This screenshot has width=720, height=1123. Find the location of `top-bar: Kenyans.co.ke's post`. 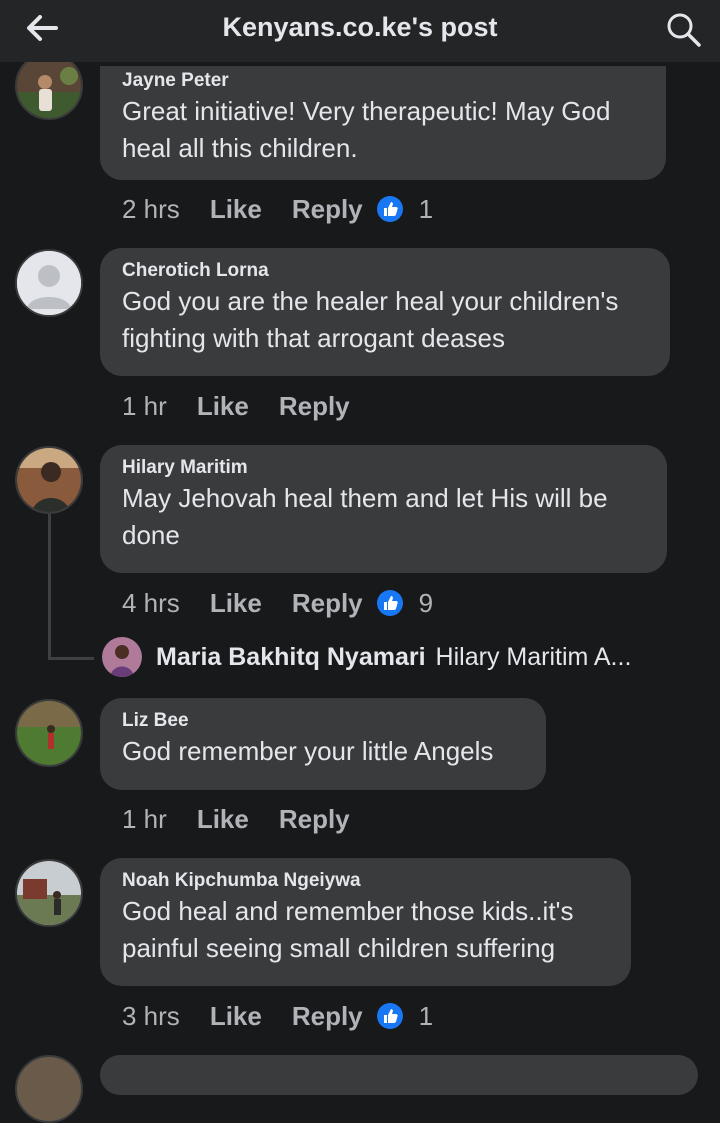

top-bar: Kenyans.co.ke's post is located at coordinates (360, 31).